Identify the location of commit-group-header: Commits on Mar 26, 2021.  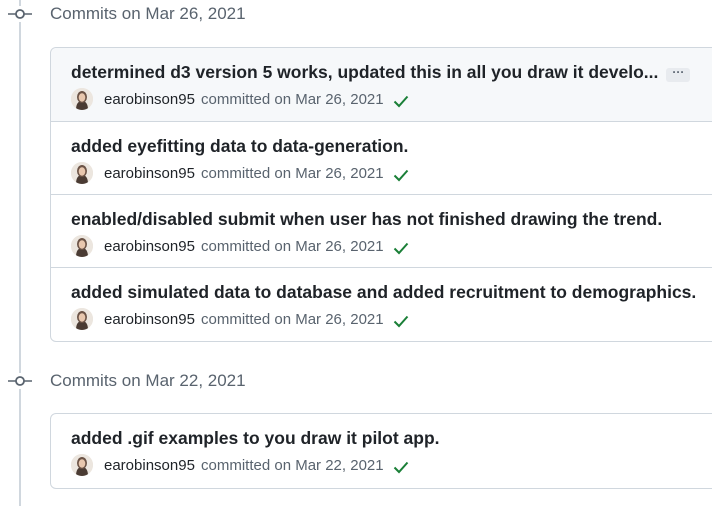
(356, 14).